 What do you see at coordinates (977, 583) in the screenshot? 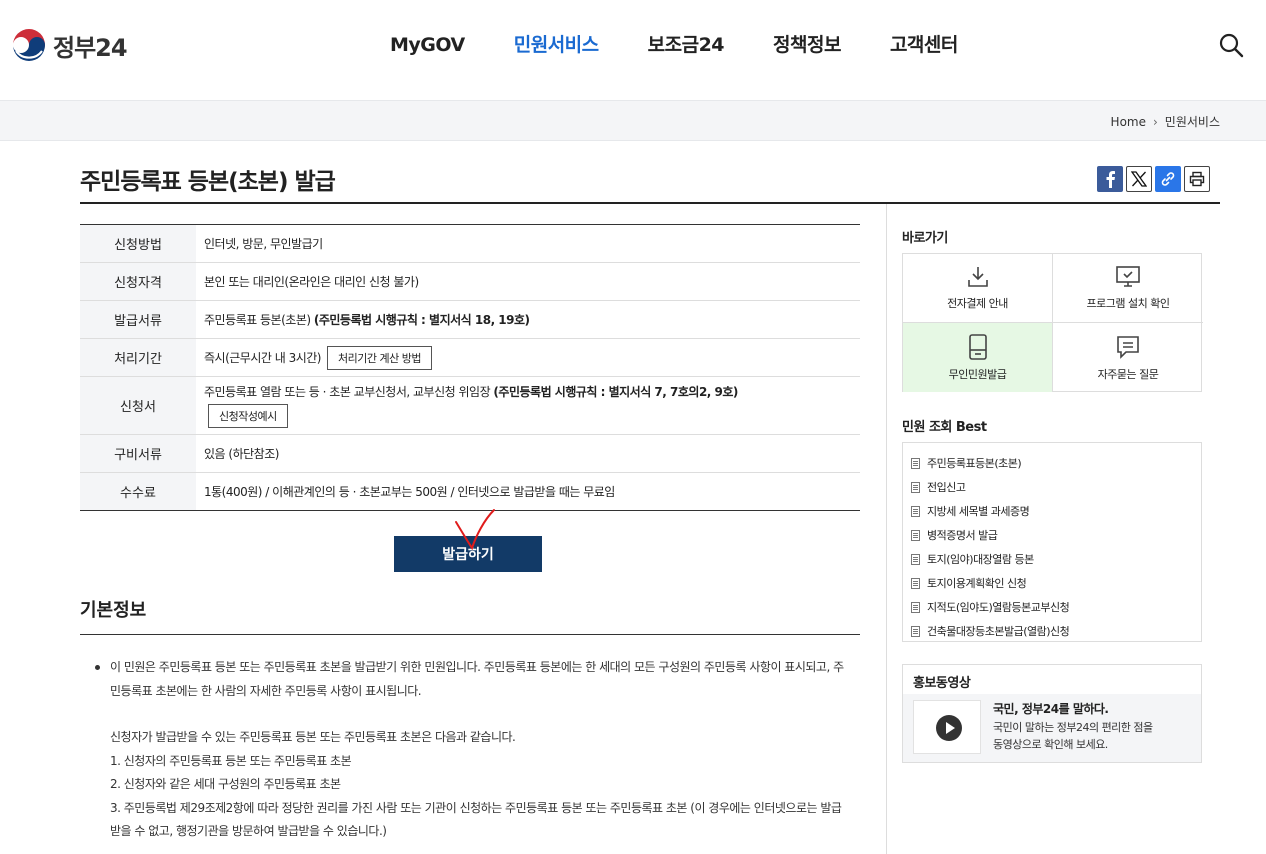
I see `best-item-label: 토지이용계획확인 신청` at bounding box center [977, 583].